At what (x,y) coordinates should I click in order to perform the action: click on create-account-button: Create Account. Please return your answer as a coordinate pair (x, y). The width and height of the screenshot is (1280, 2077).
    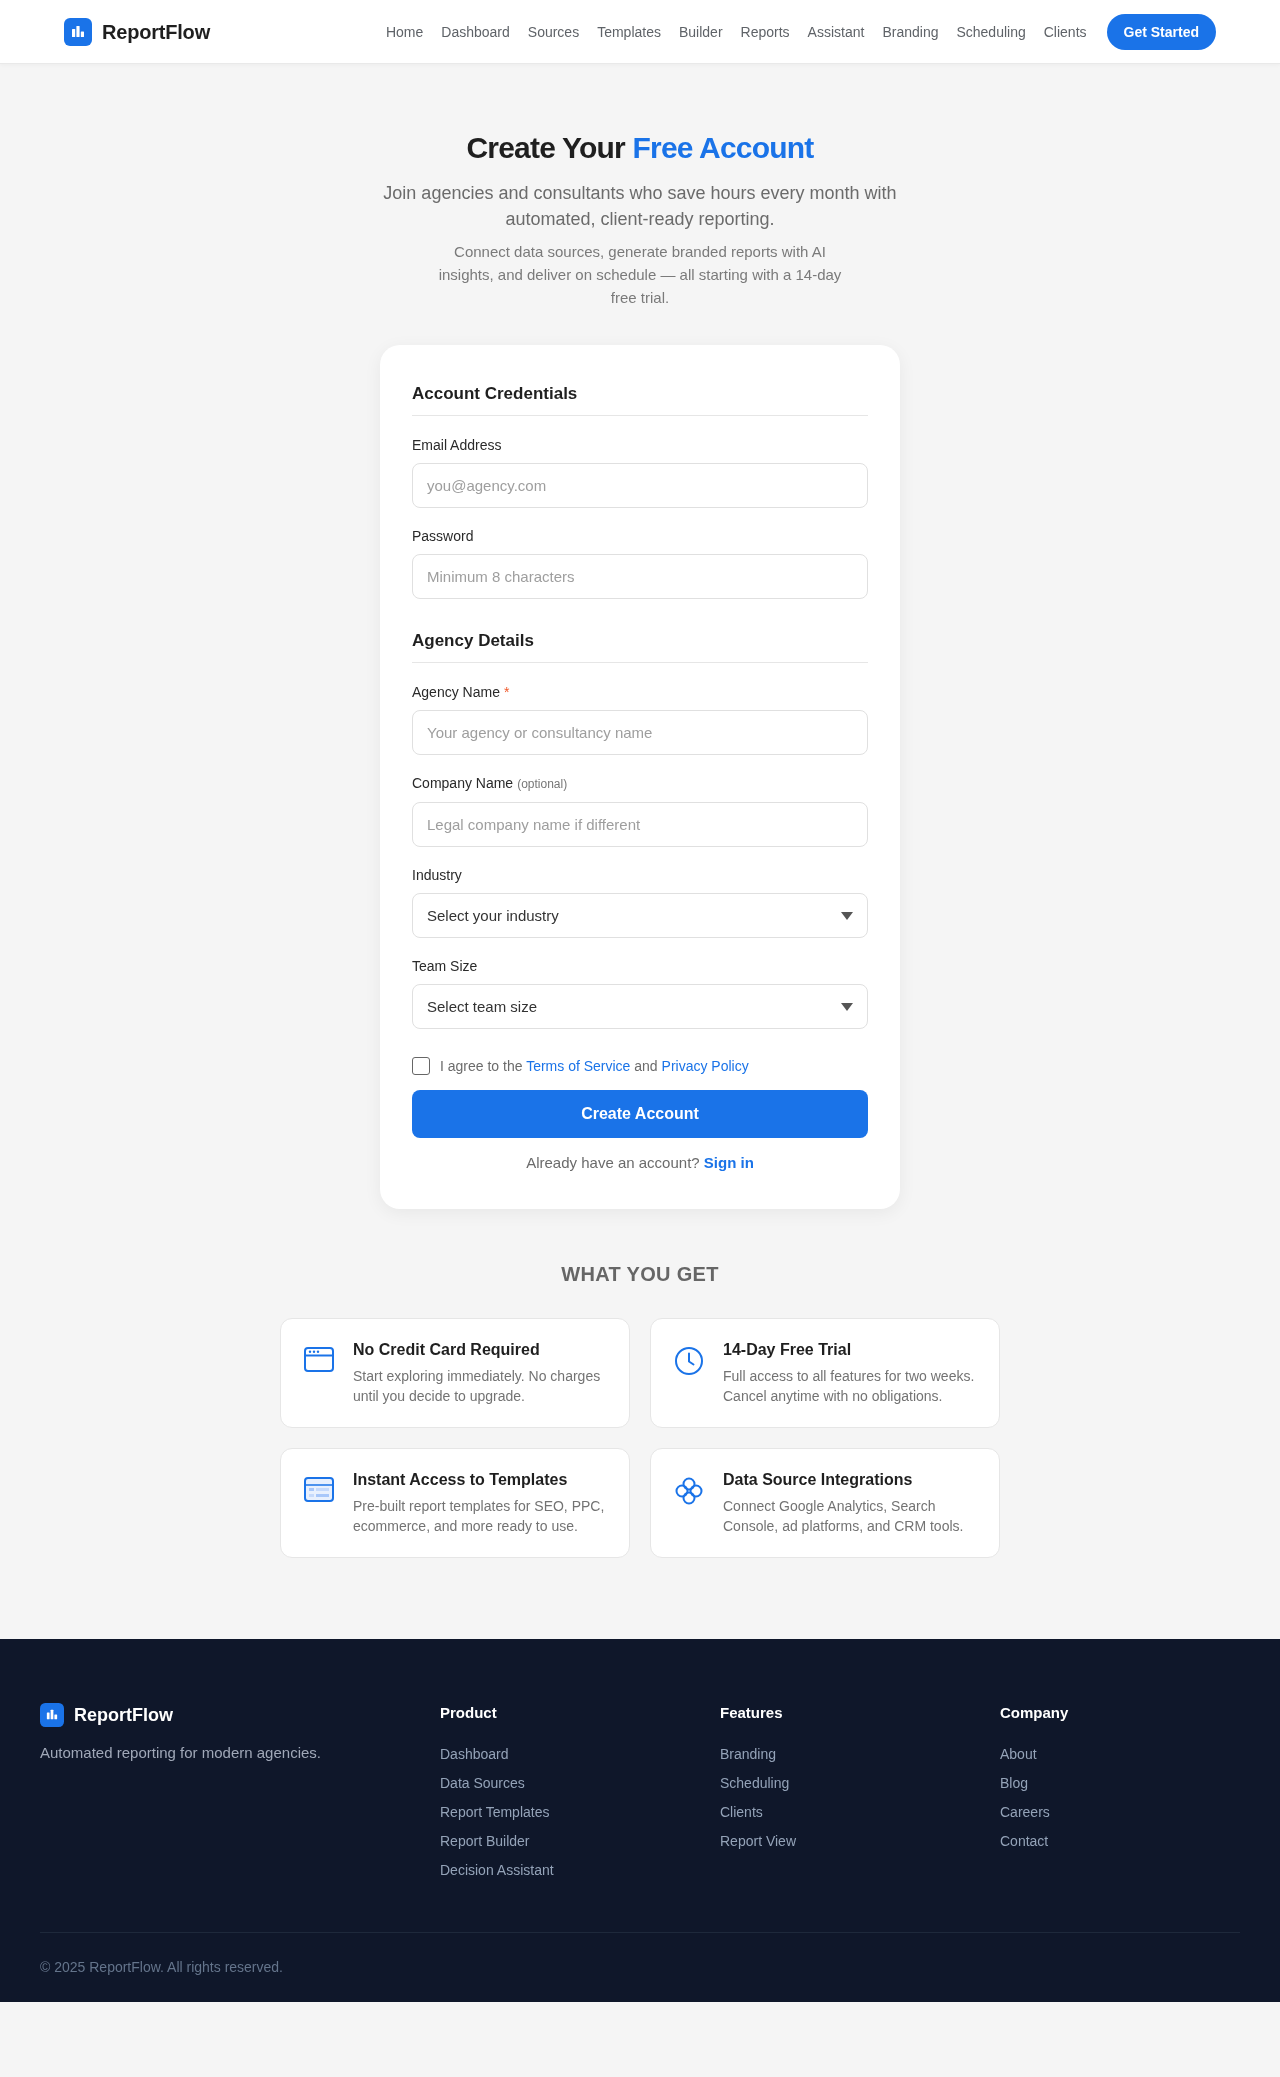
    Looking at the image, I should click on (640, 1114).